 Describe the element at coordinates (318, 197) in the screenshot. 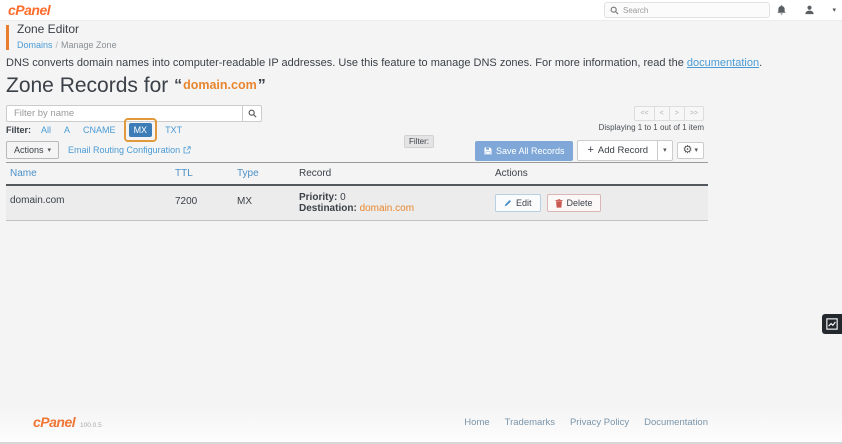

I see `priority-label: Priority:` at that location.